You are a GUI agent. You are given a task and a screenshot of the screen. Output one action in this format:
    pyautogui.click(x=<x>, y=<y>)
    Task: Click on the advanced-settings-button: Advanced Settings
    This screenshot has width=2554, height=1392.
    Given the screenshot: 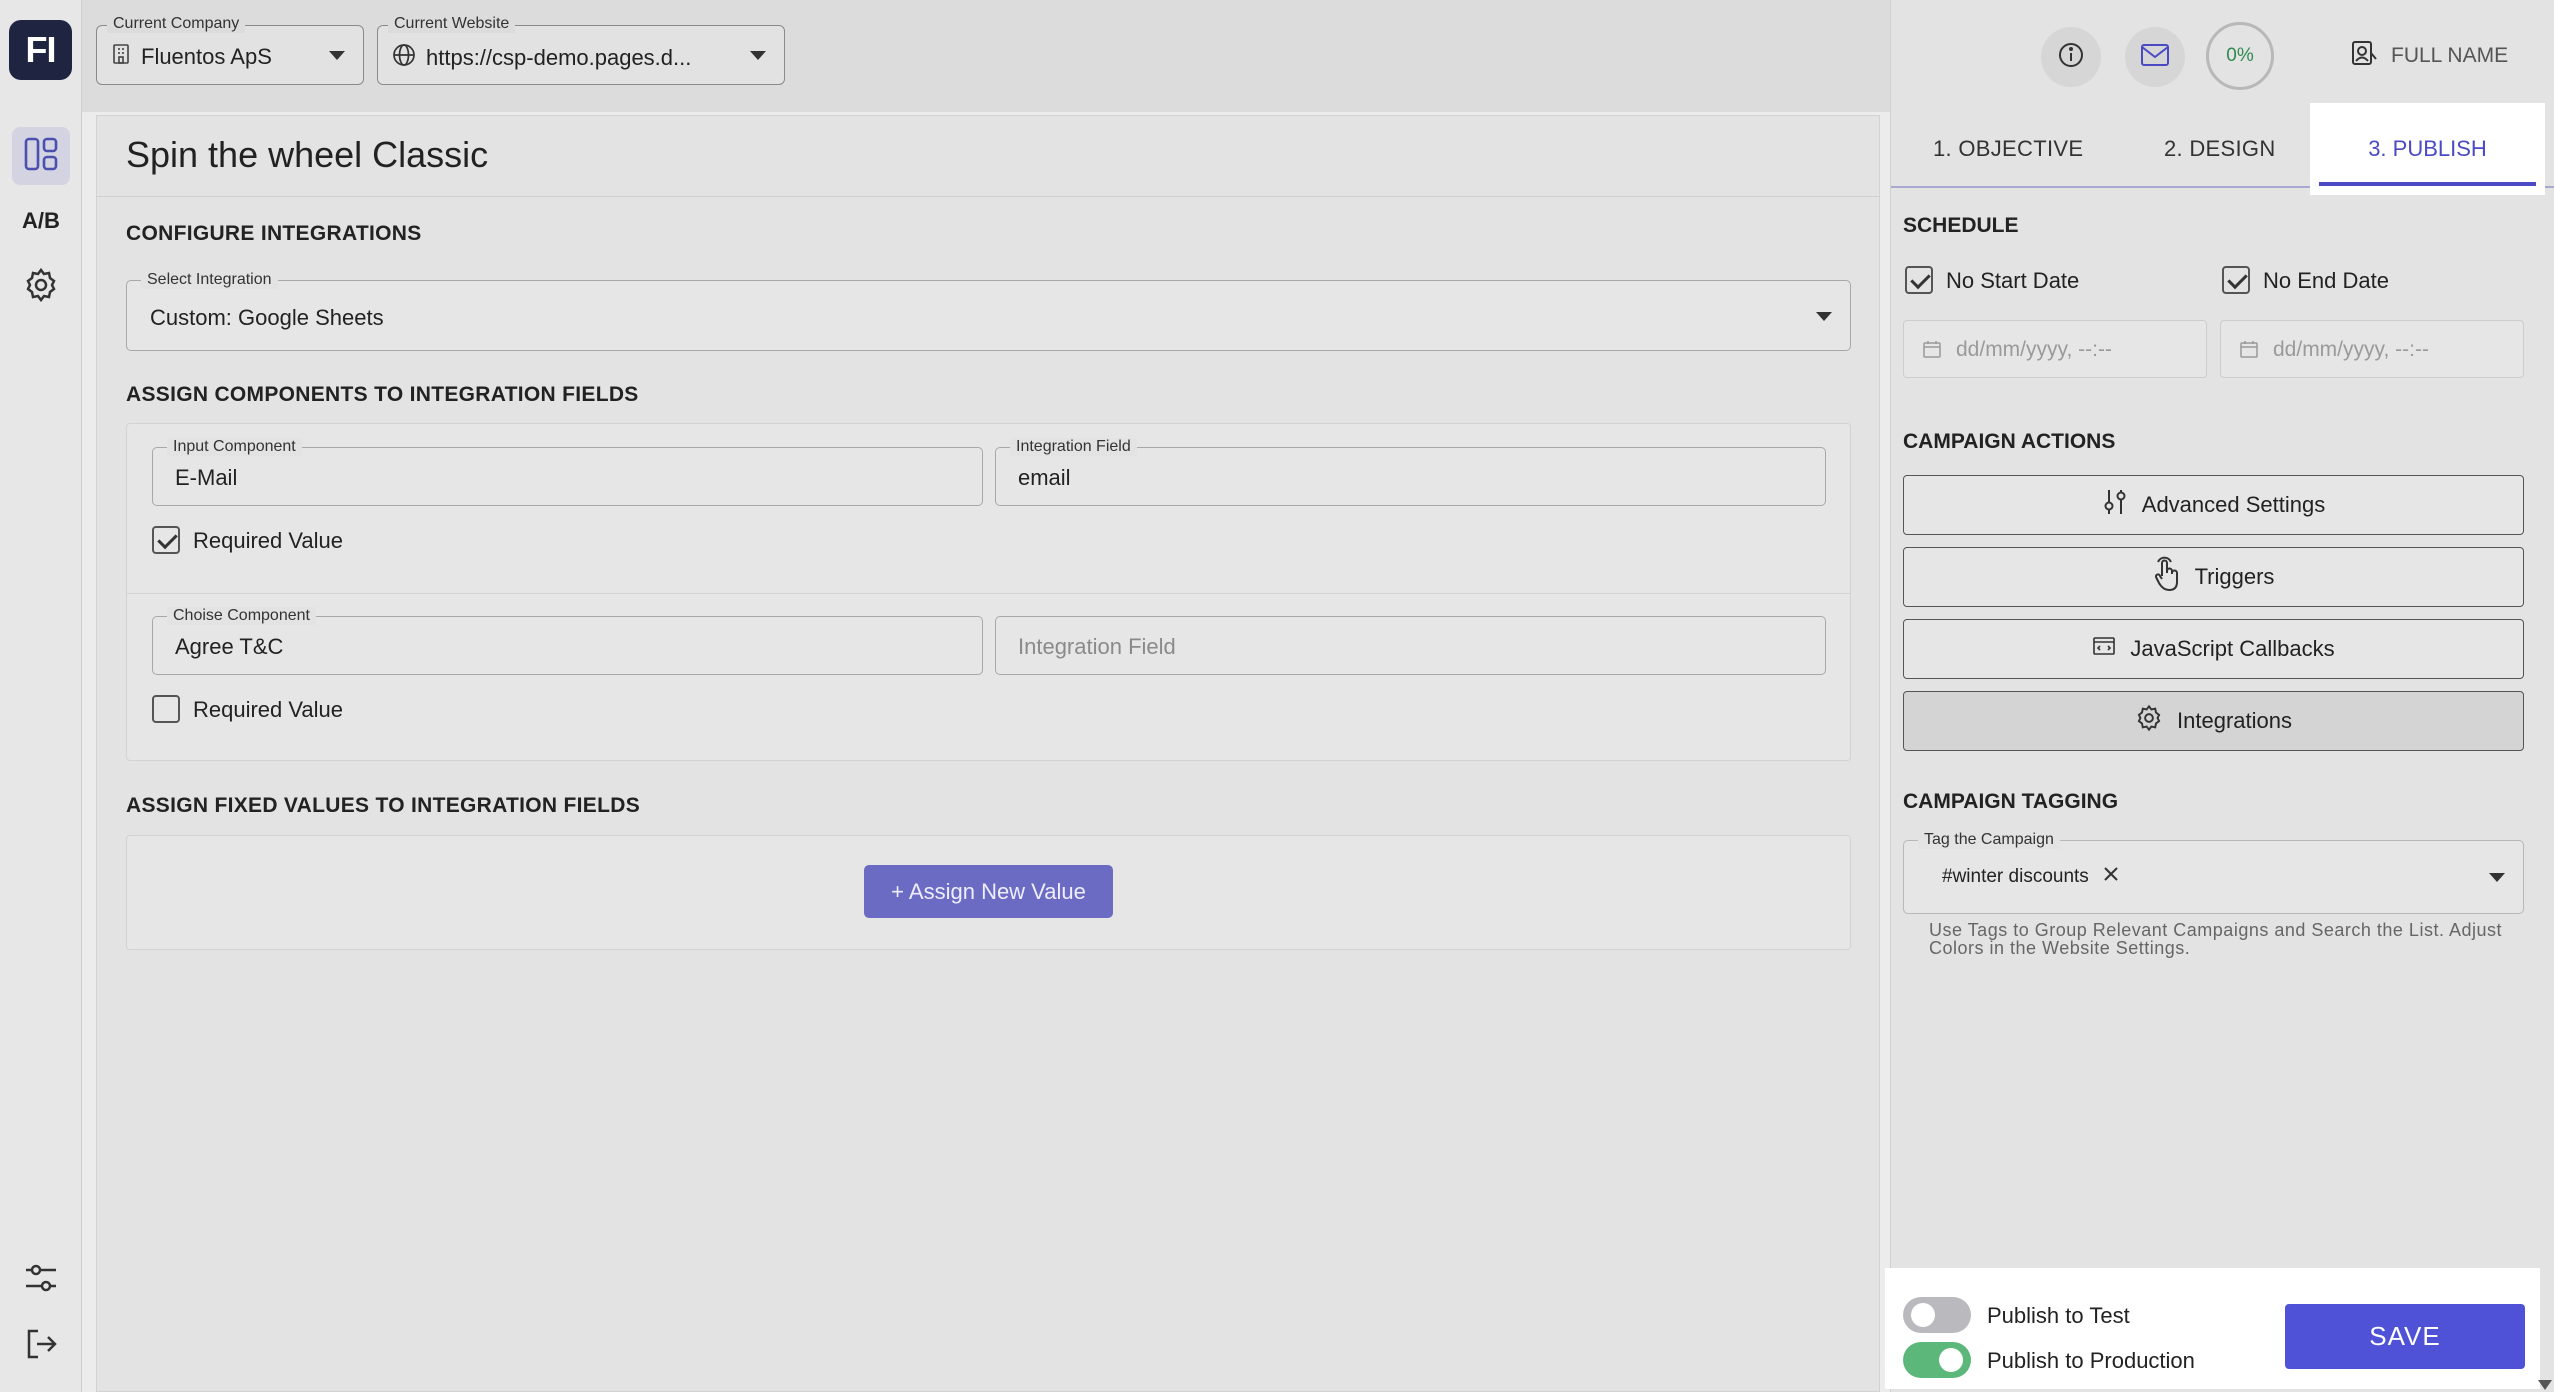 What is the action you would take?
    pyautogui.click(x=2213, y=505)
    